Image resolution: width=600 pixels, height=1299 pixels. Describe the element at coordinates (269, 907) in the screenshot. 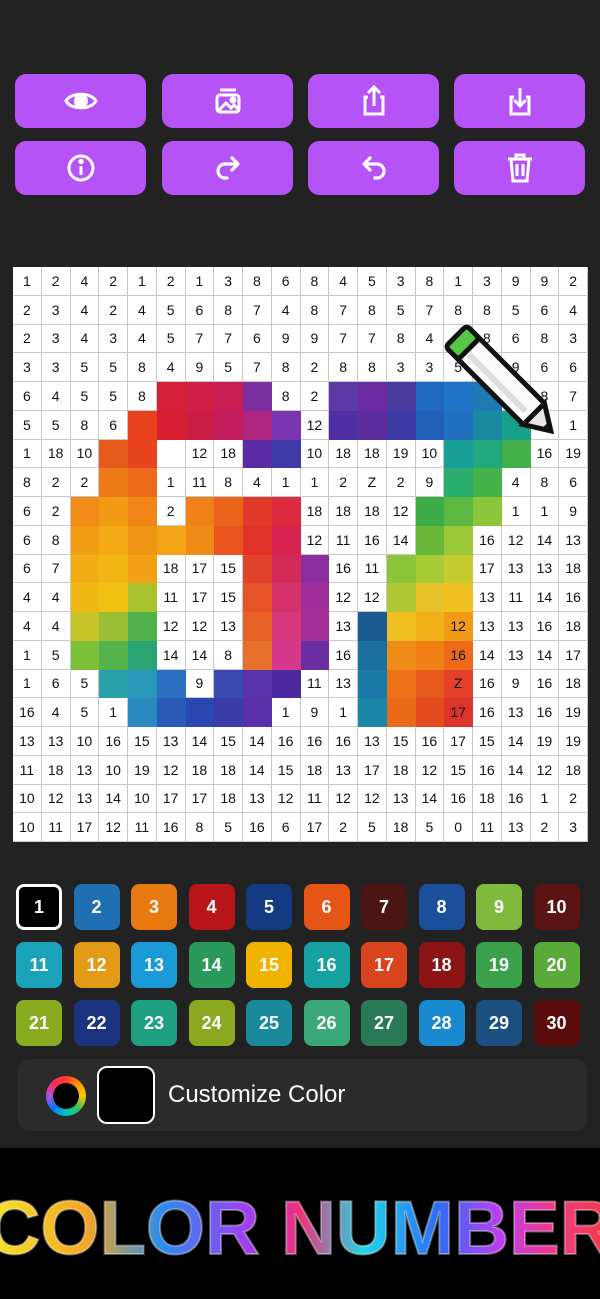

I see `palette-swatch-5: 5` at that location.